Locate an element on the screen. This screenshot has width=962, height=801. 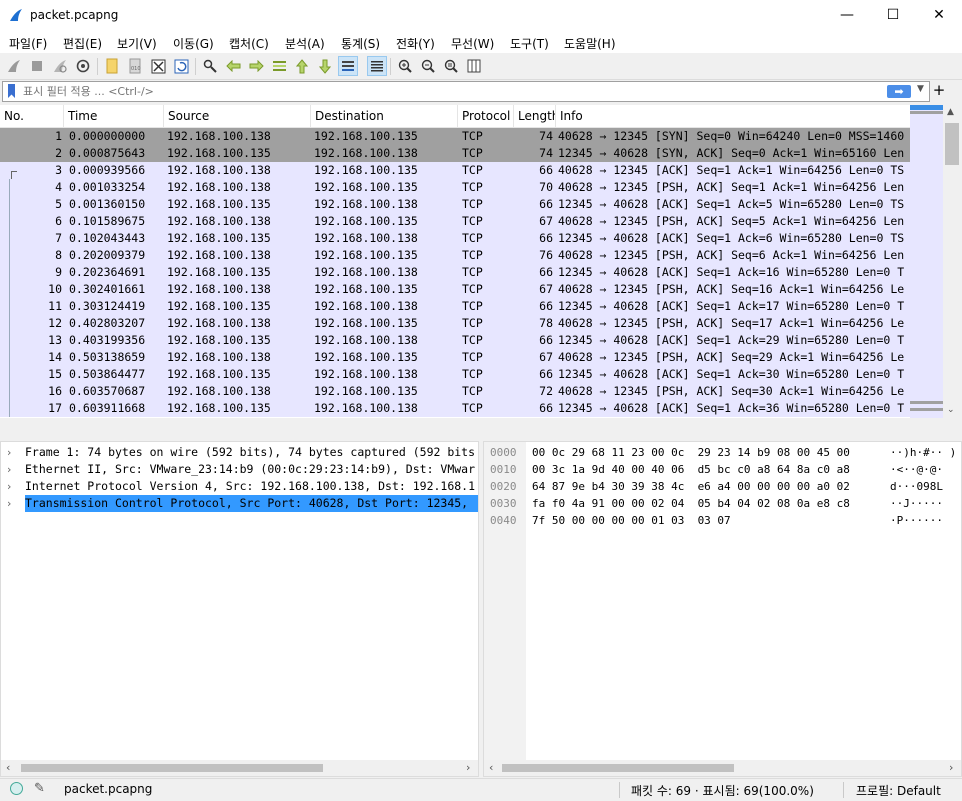
options-gear-icon is located at coordinates (83, 66).